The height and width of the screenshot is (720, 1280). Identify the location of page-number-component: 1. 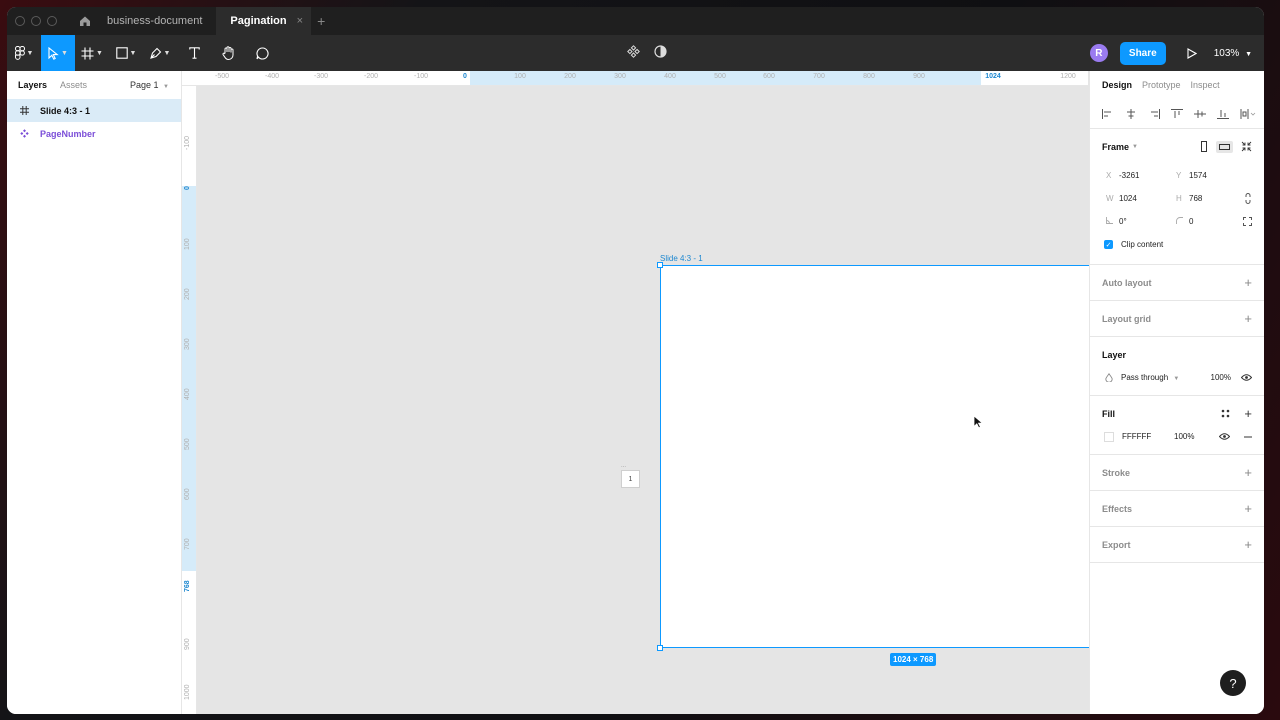
(630, 479).